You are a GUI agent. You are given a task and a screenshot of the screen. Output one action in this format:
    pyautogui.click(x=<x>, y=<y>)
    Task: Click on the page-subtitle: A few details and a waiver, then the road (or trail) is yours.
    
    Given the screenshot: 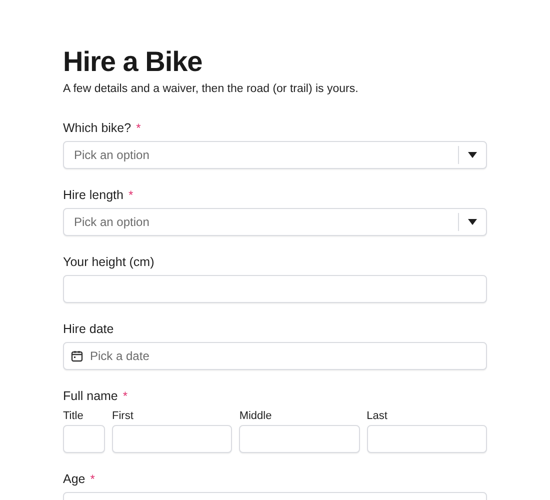 What is the action you would take?
    pyautogui.click(x=211, y=89)
    